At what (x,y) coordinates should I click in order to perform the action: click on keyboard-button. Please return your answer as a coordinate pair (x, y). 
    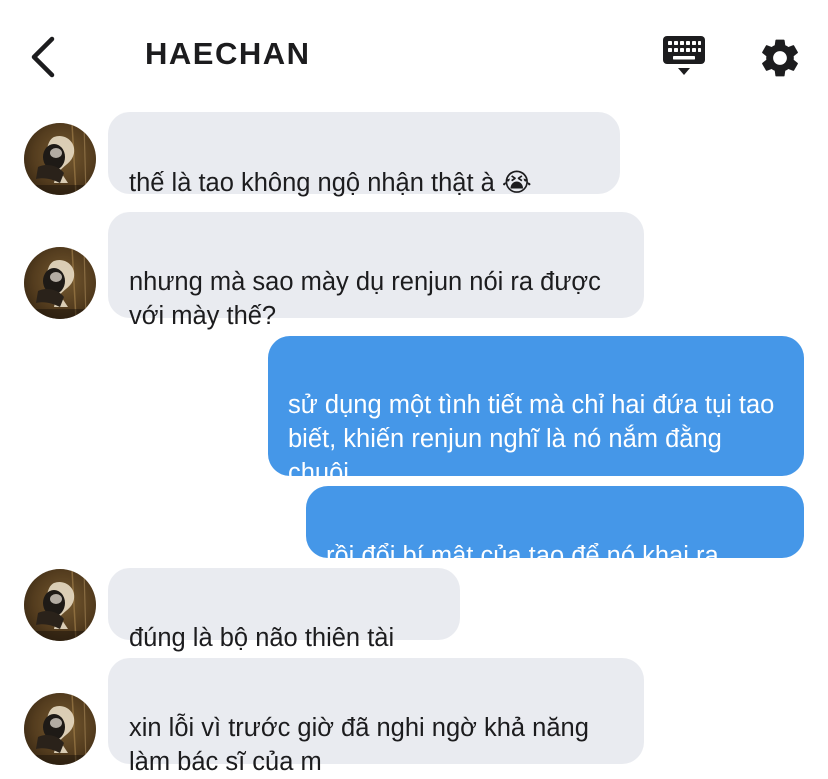
    Looking at the image, I should click on (684, 57).